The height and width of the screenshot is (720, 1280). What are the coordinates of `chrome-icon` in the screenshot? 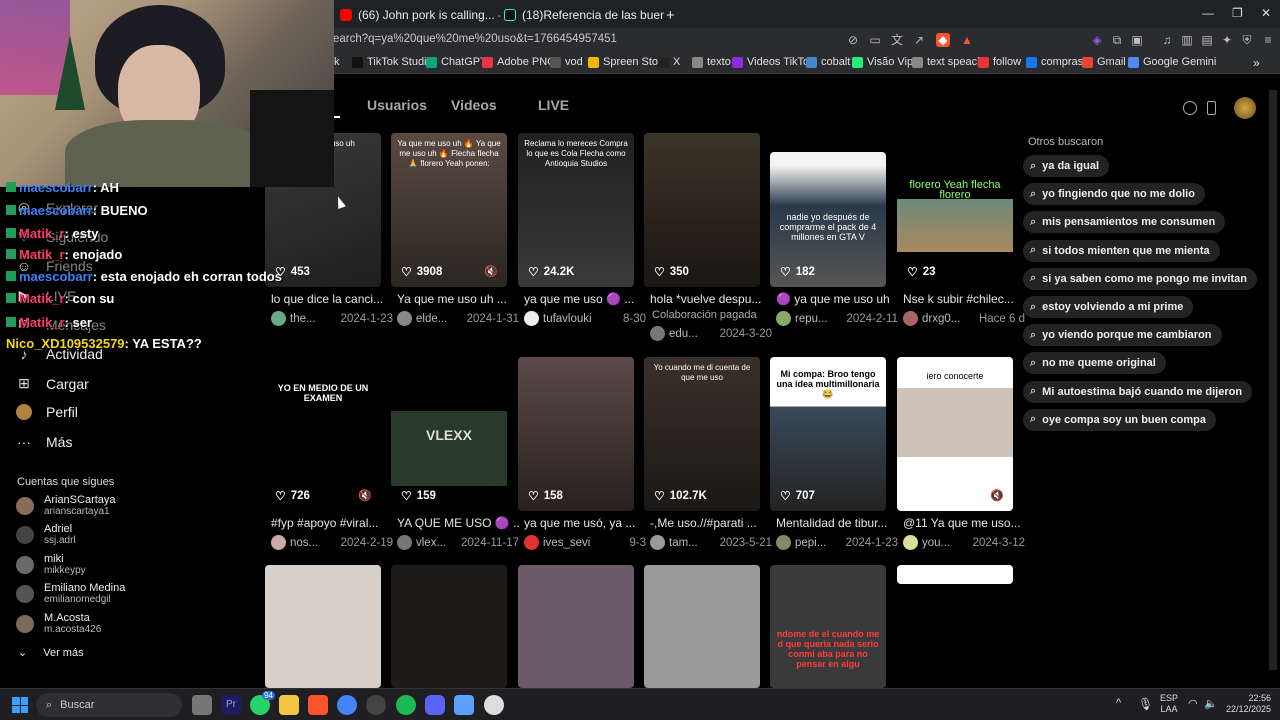 It's located at (347, 705).